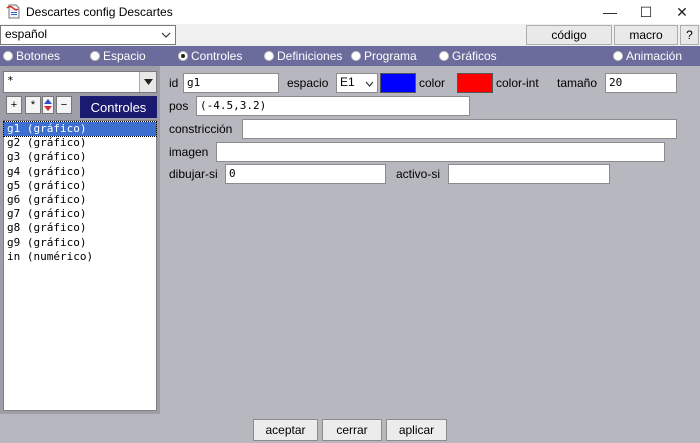  I want to click on id-label: id, so click(174, 83).